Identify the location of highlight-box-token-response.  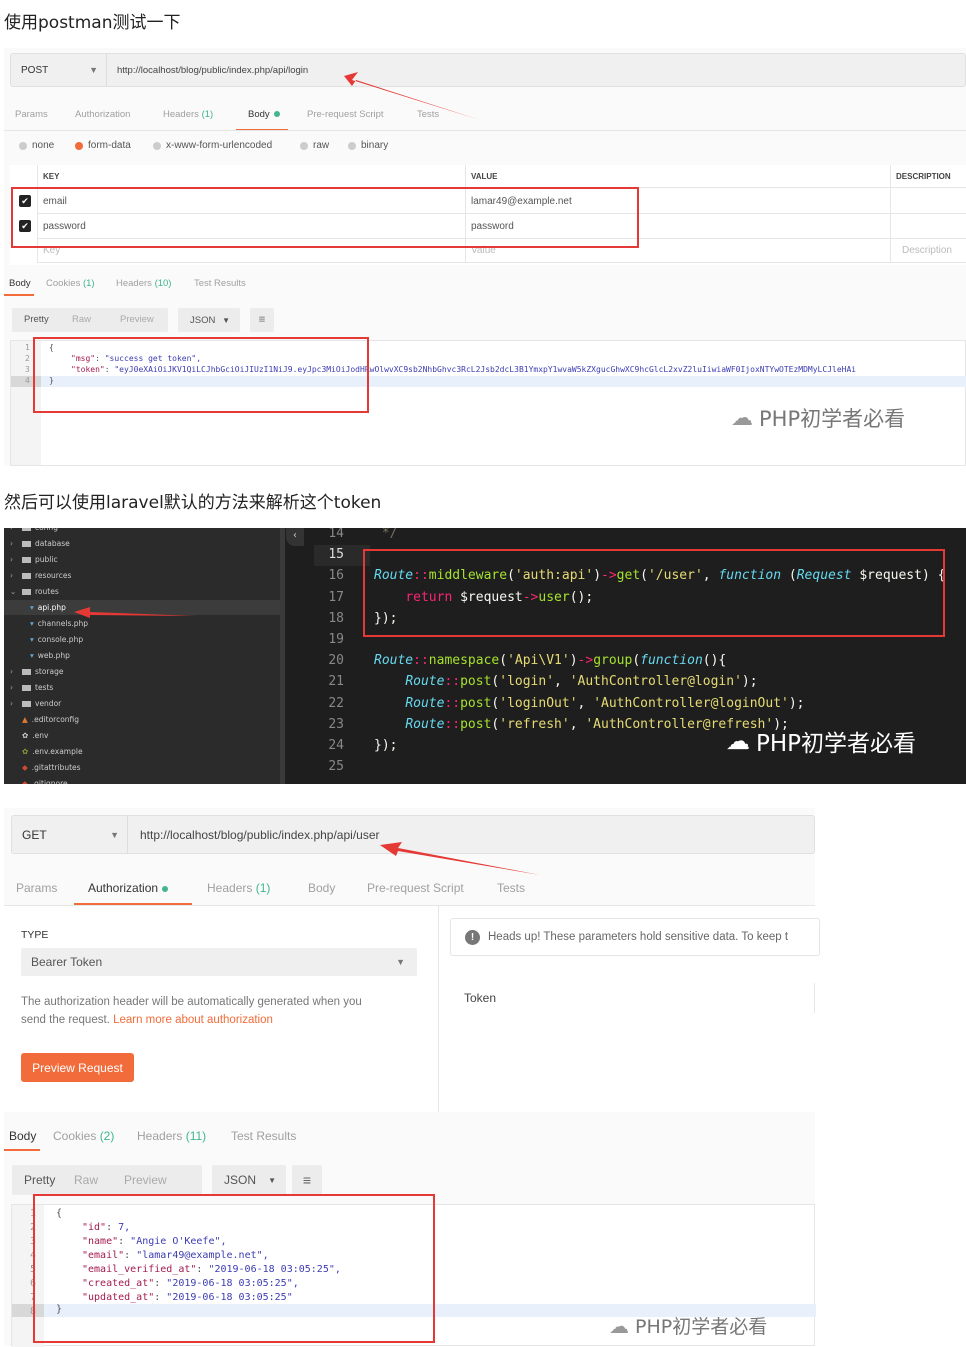
(201, 375).